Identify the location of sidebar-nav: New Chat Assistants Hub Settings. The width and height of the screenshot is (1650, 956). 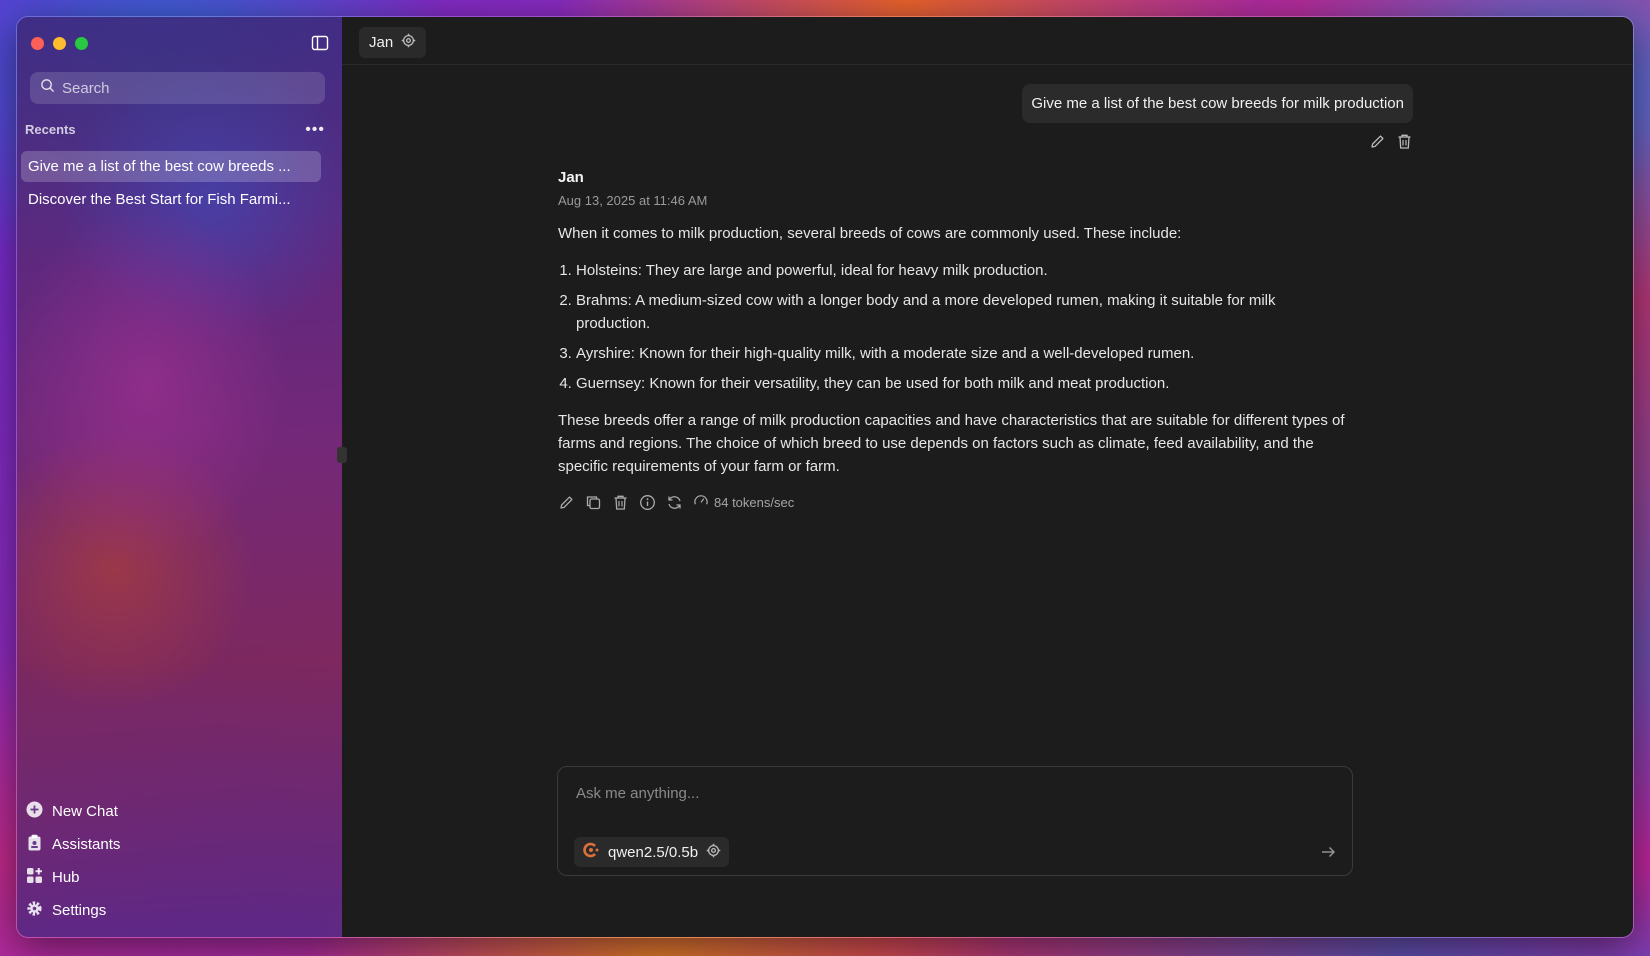
(73, 861).